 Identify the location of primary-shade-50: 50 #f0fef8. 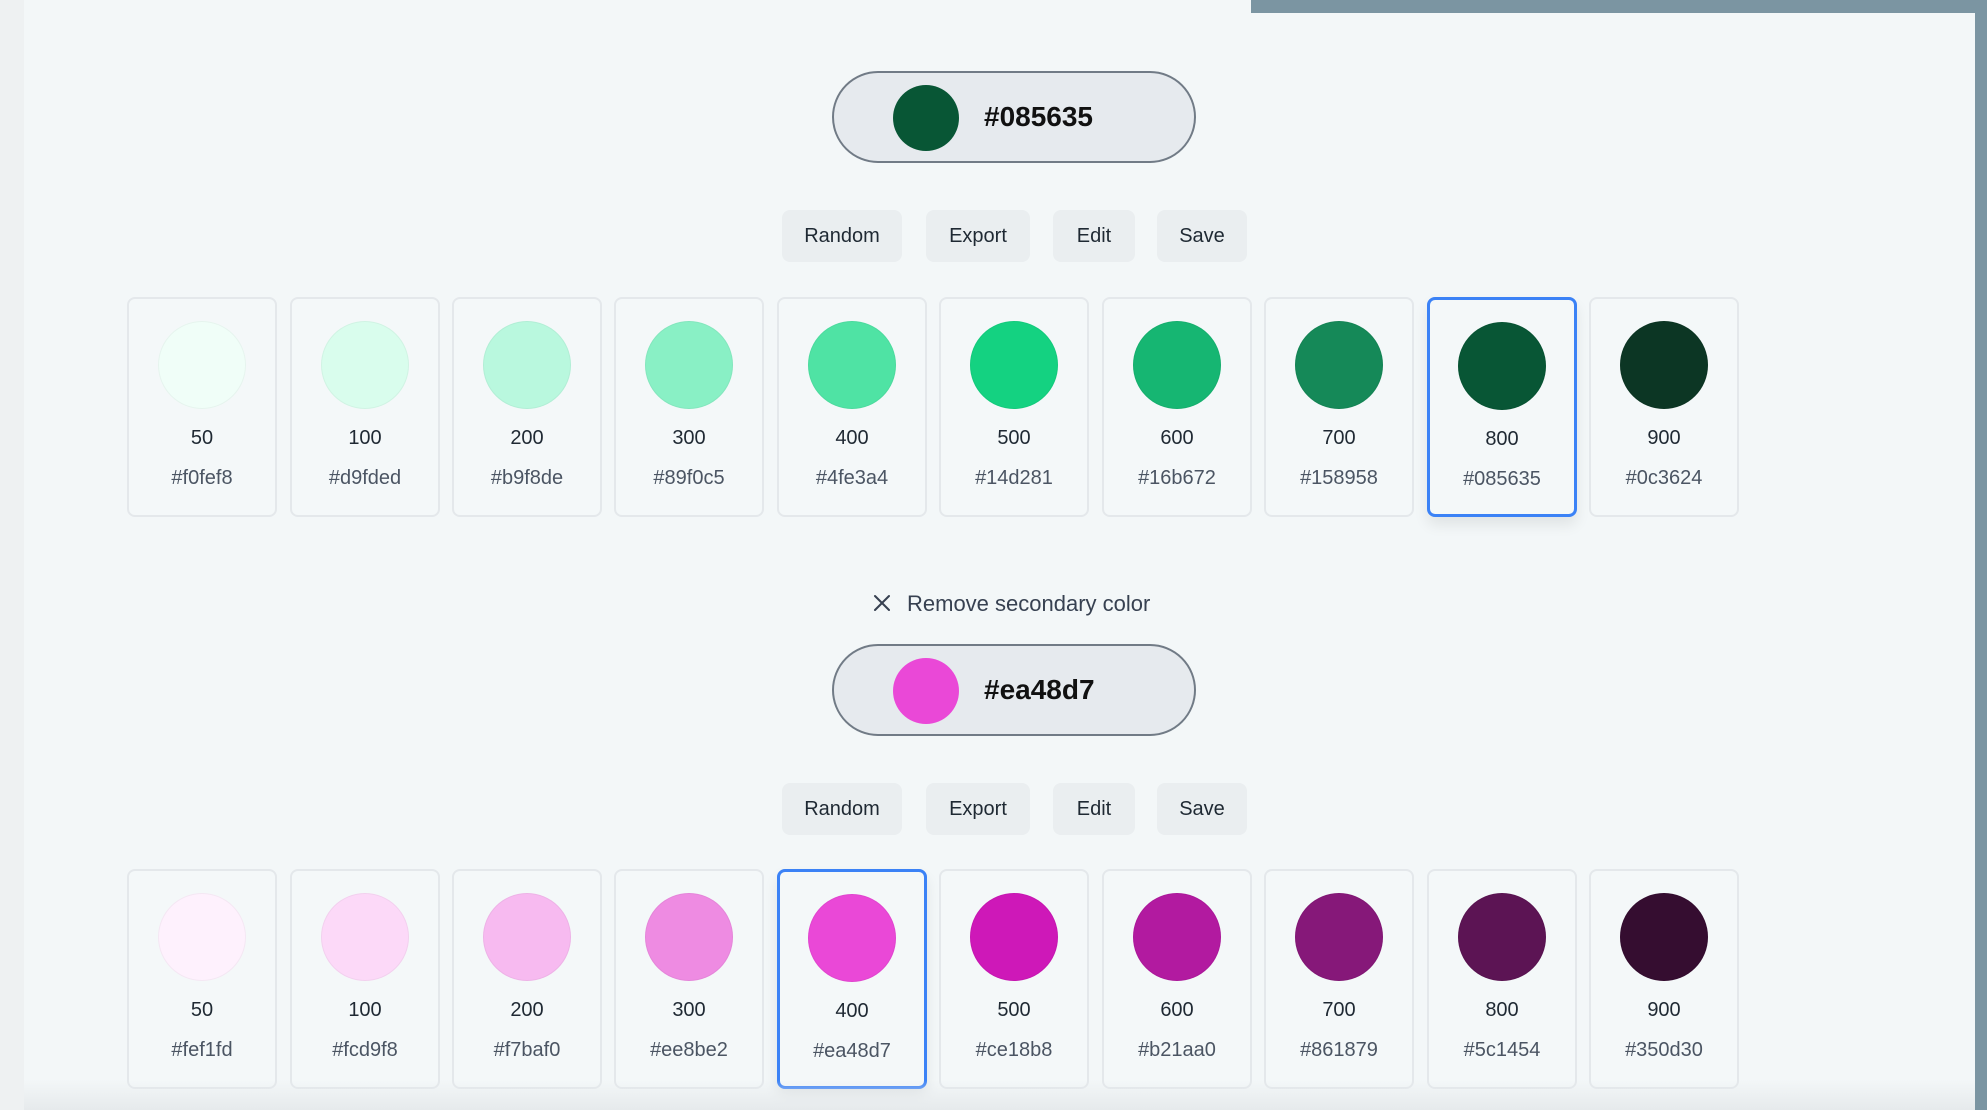
(202, 407).